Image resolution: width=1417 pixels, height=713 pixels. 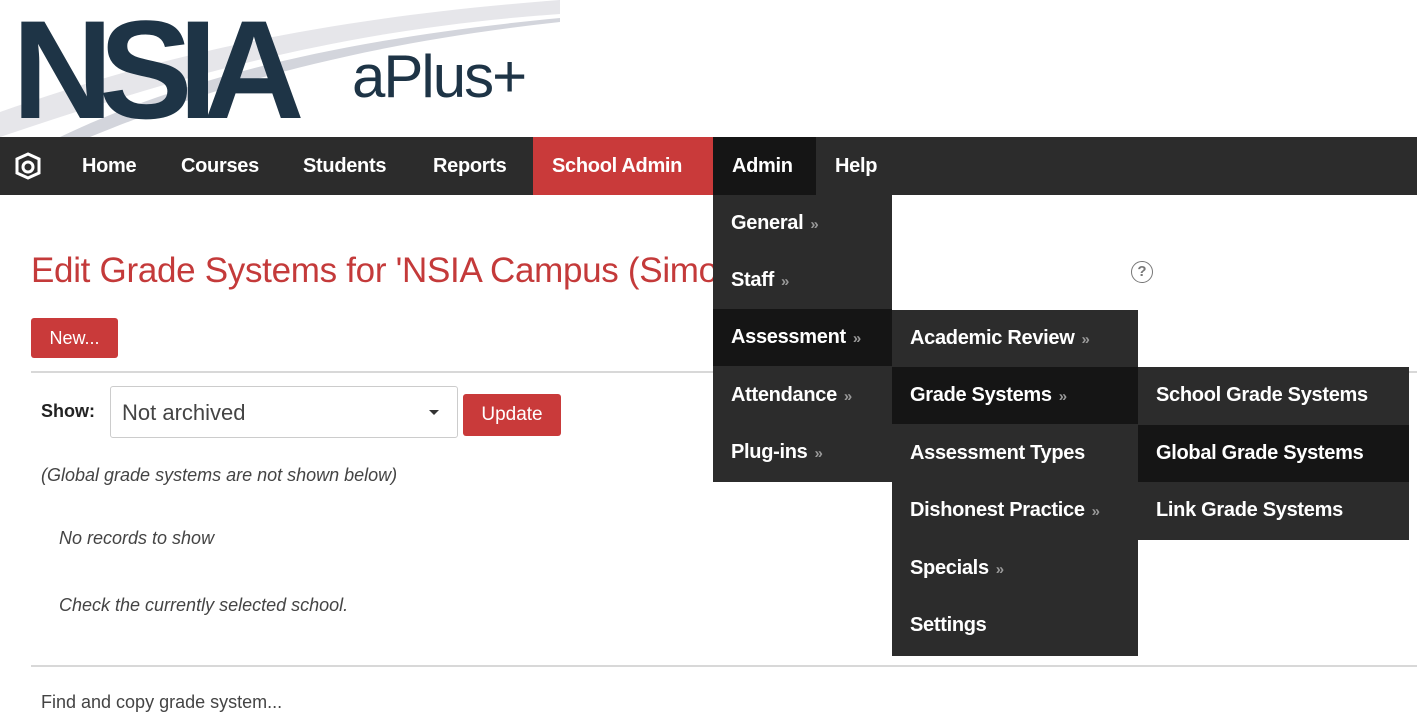 I want to click on update-button: Update, so click(x=512, y=415).